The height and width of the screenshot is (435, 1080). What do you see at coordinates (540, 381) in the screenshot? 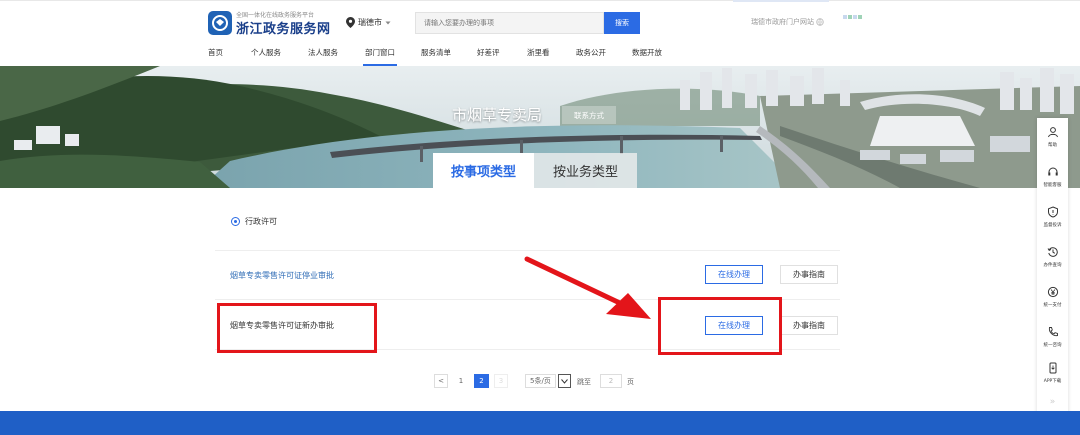
I see `page-size-value: 5条/页` at bounding box center [540, 381].